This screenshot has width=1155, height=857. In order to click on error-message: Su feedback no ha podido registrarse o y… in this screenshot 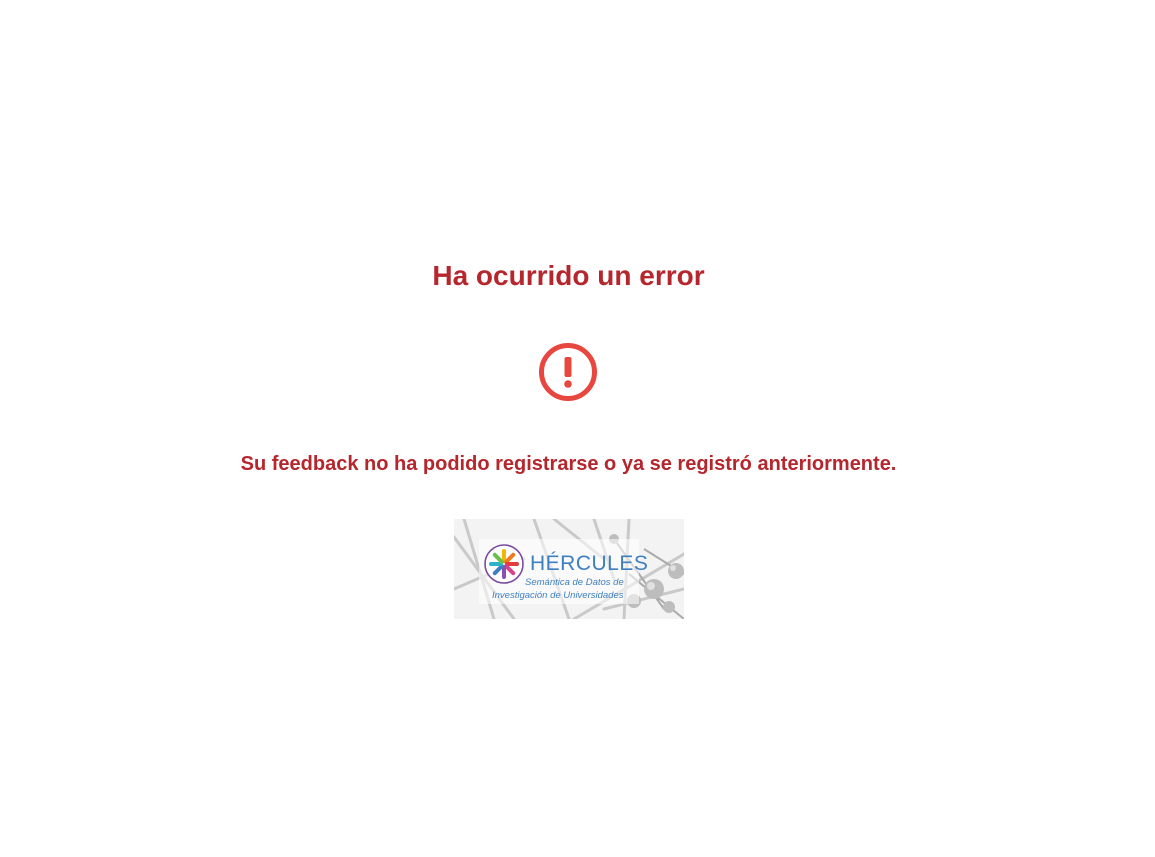, I will do `click(568, 464)`.